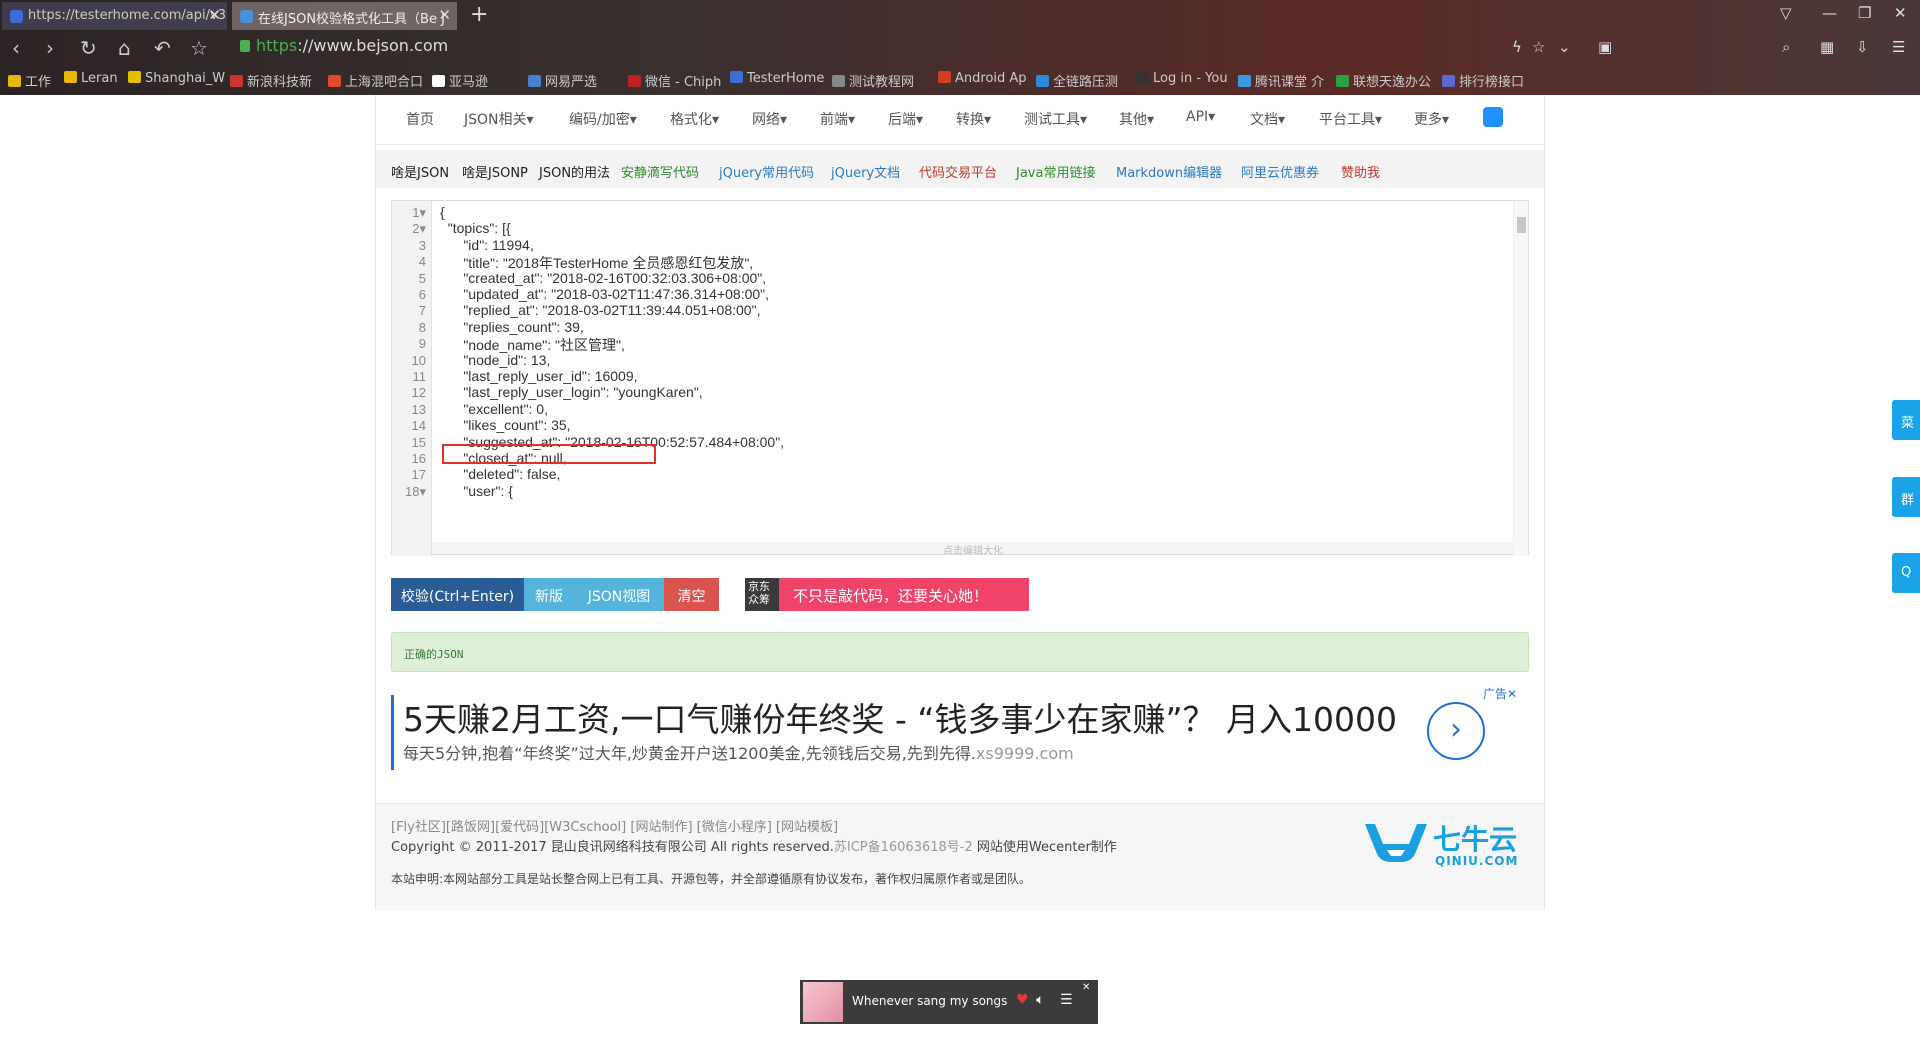 This screenshot has width=1920, height=1050. I want to click on side-tab-menu: 菜, so click(1906, 420).